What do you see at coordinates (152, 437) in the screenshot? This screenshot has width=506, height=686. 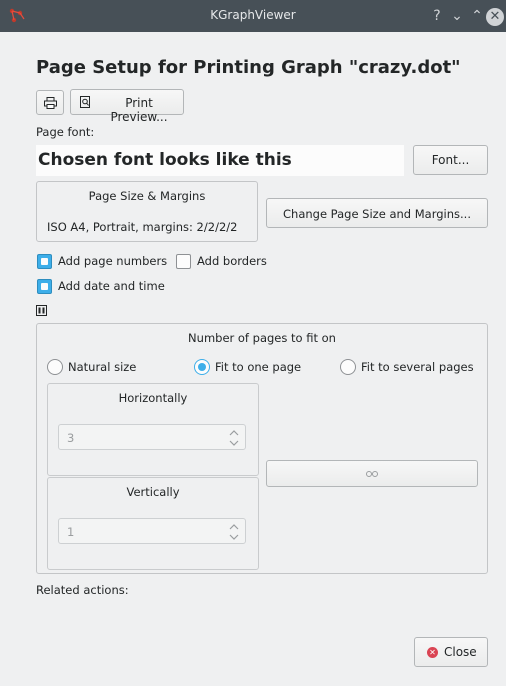 I see `horizontal-pages-spinbox: 3` at bounding box center [152, 437].